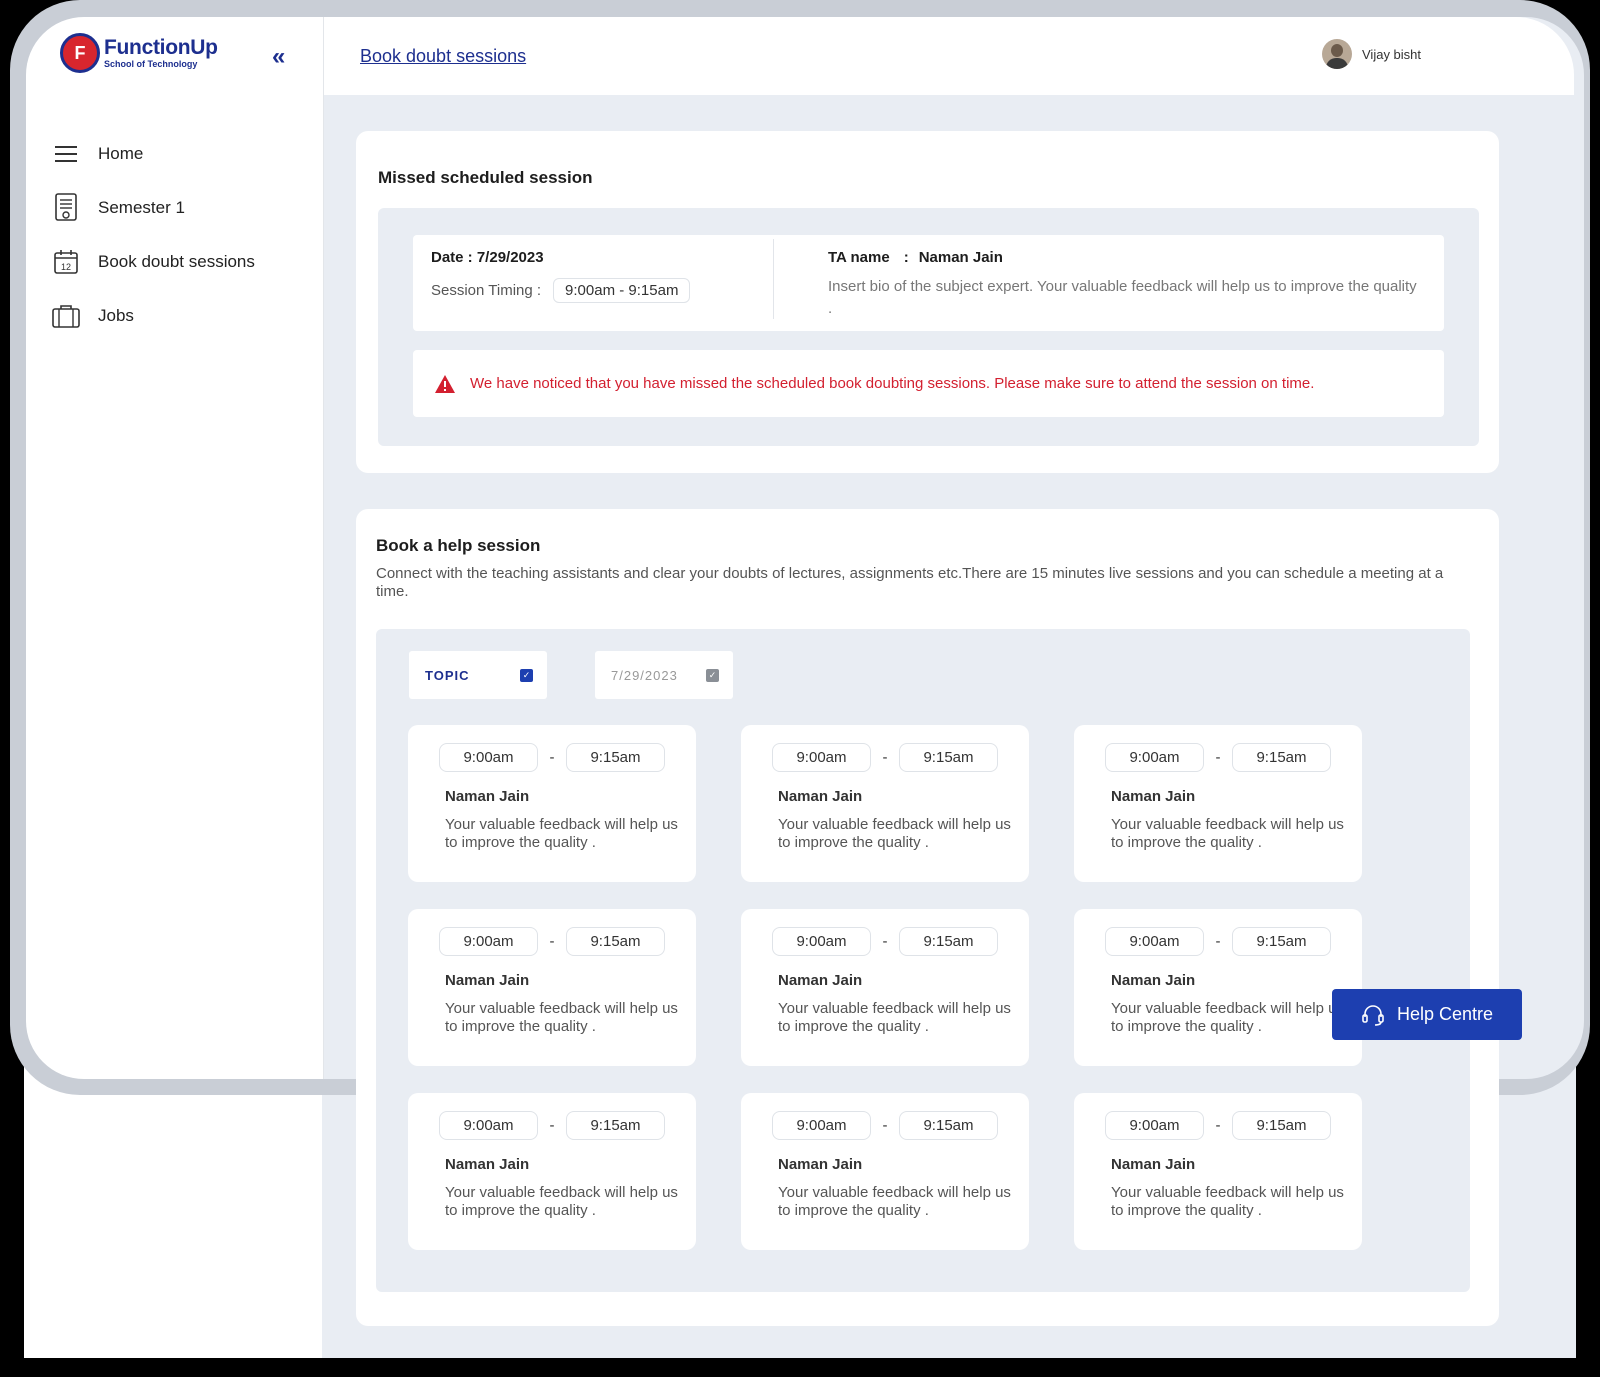  I want to click on help-centre-button: Help Centre, so click(1427, 1014).